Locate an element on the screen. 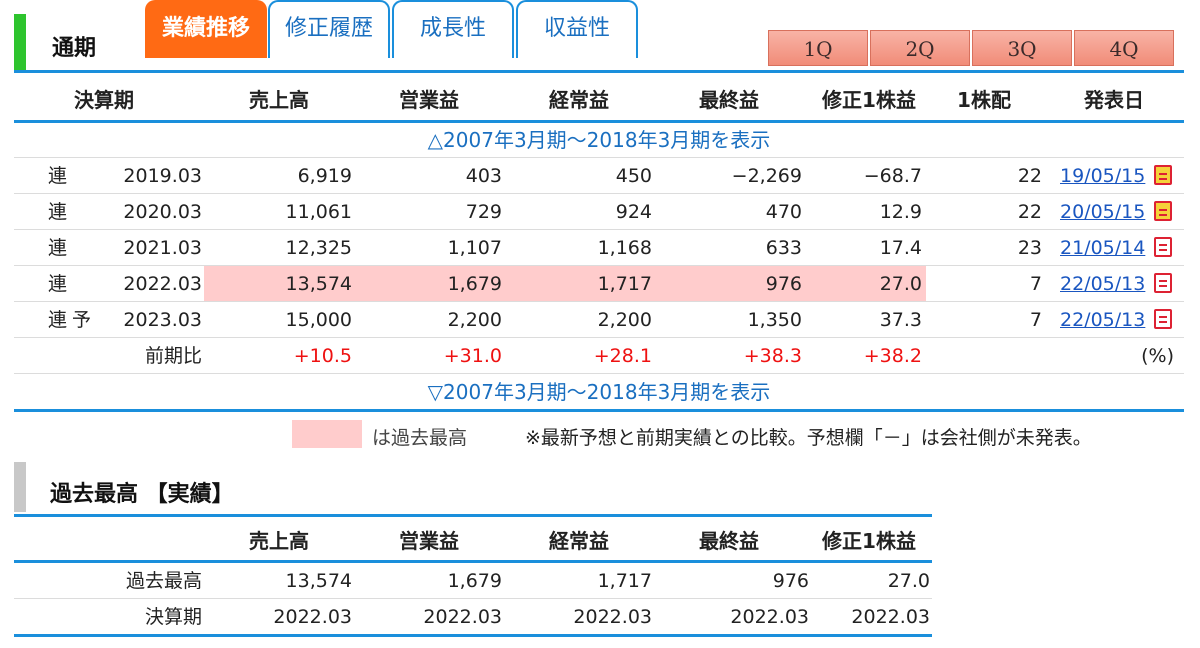  record-row-label: 決算期 is located at coordinates (173, 617).